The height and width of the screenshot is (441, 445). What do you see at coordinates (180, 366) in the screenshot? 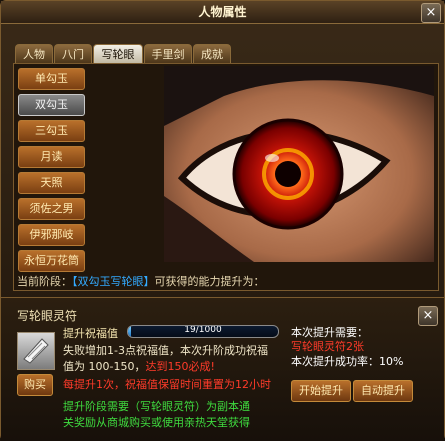
I see `upgrade-desc-guarantee: 达到150必成!` at bounding box center [180, 366].